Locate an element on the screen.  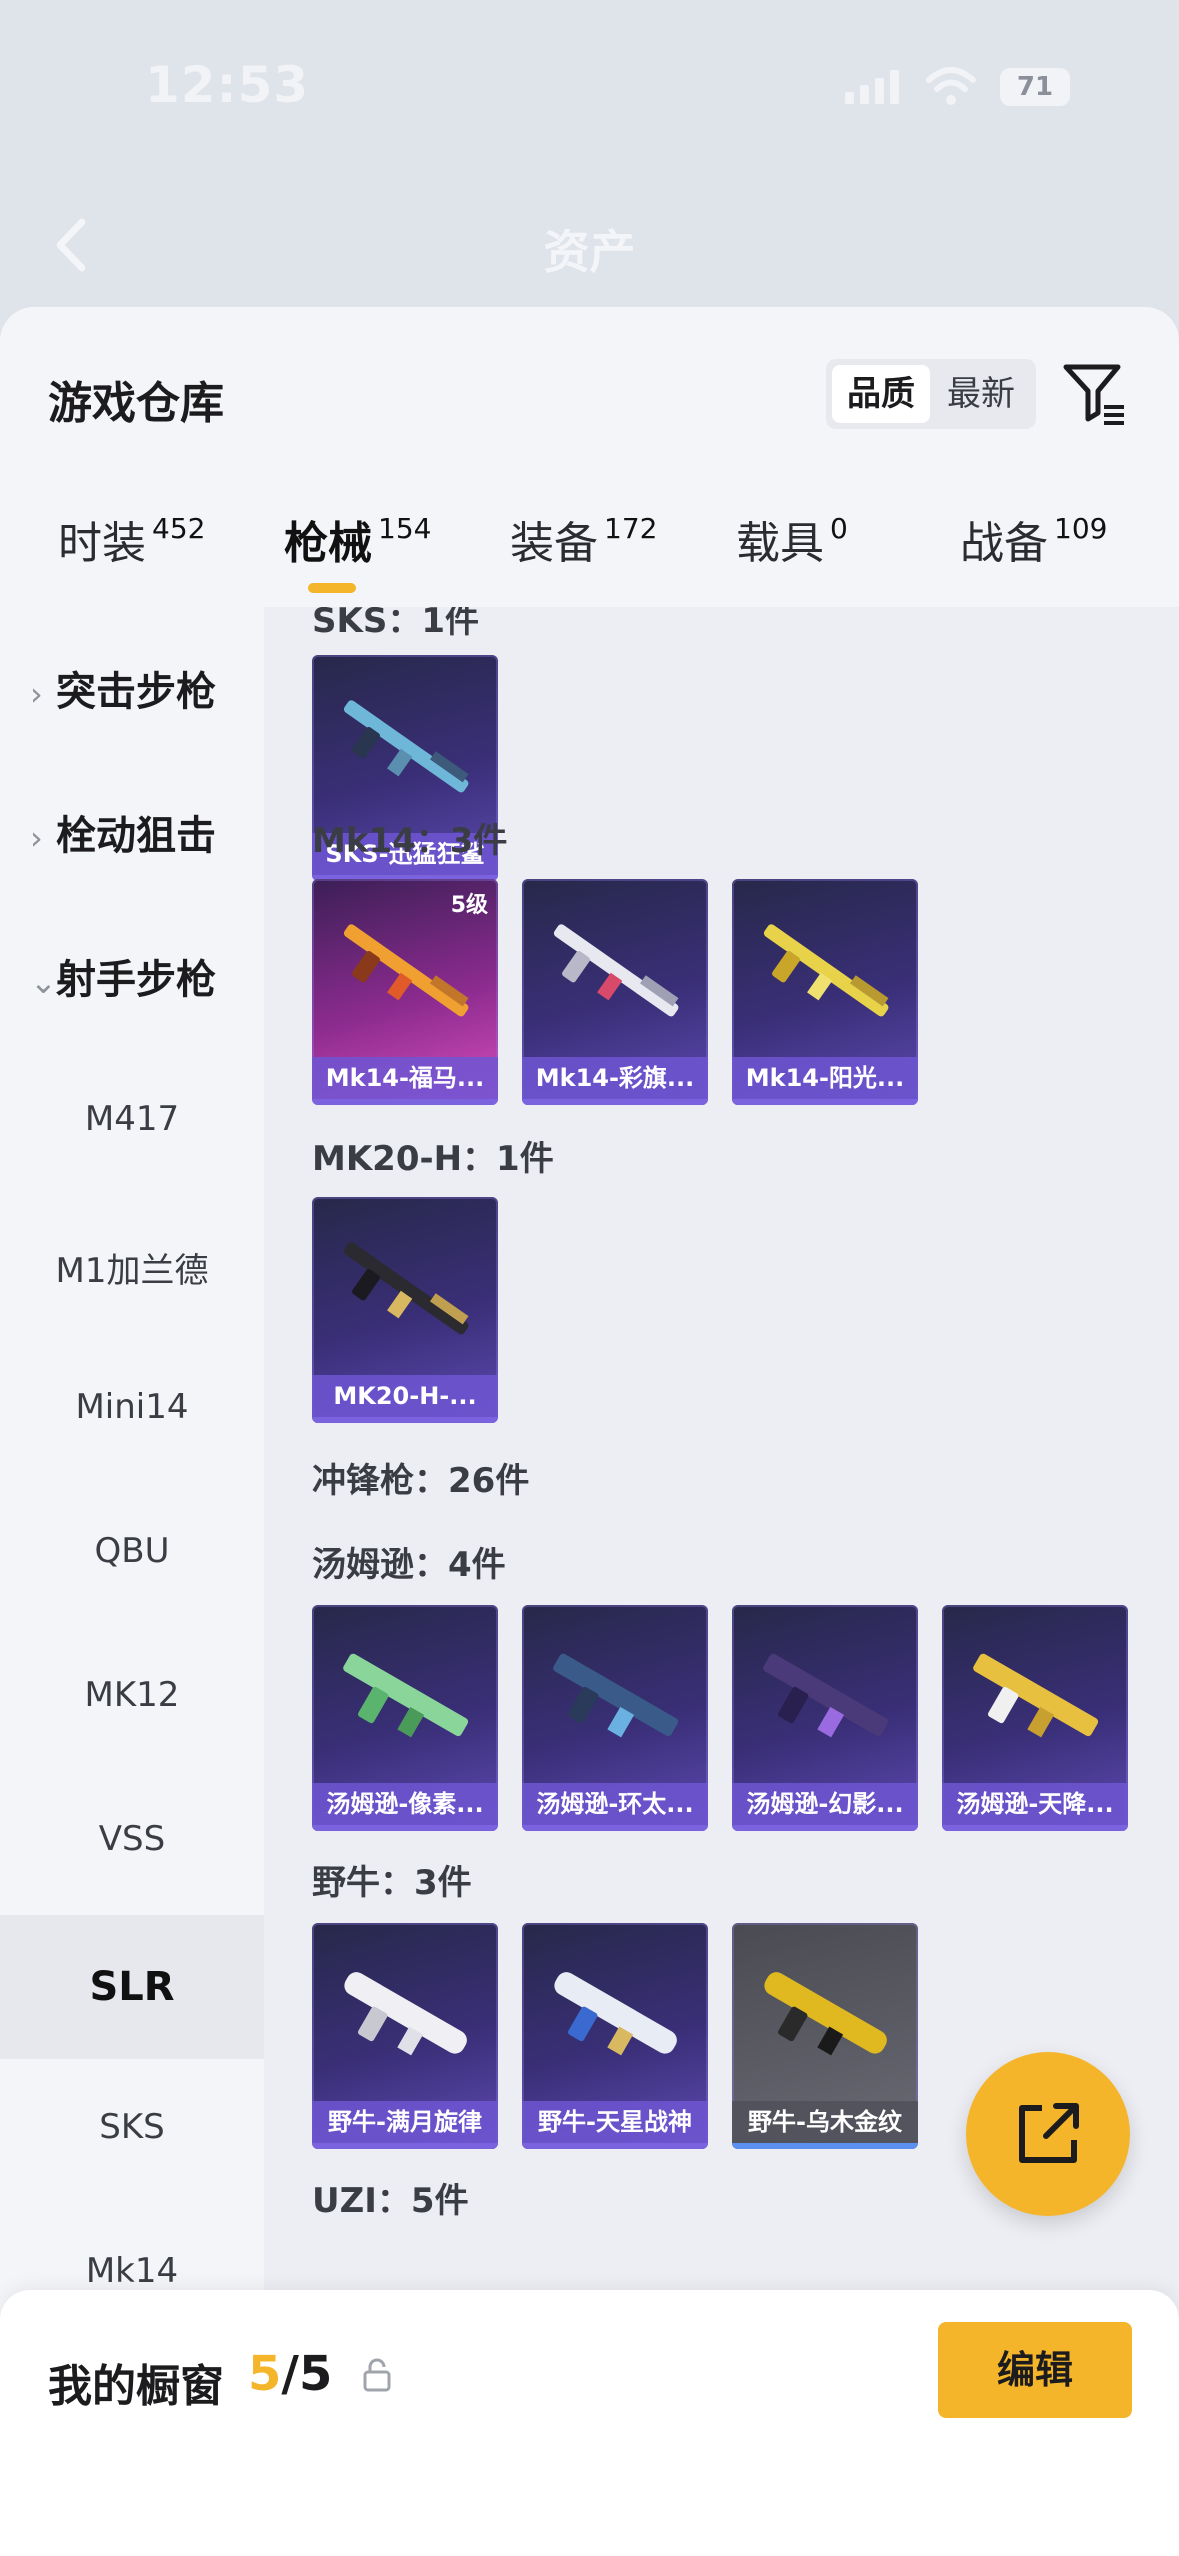
tab-firearms: 枪械 154 is located at coordinates (357, 539).